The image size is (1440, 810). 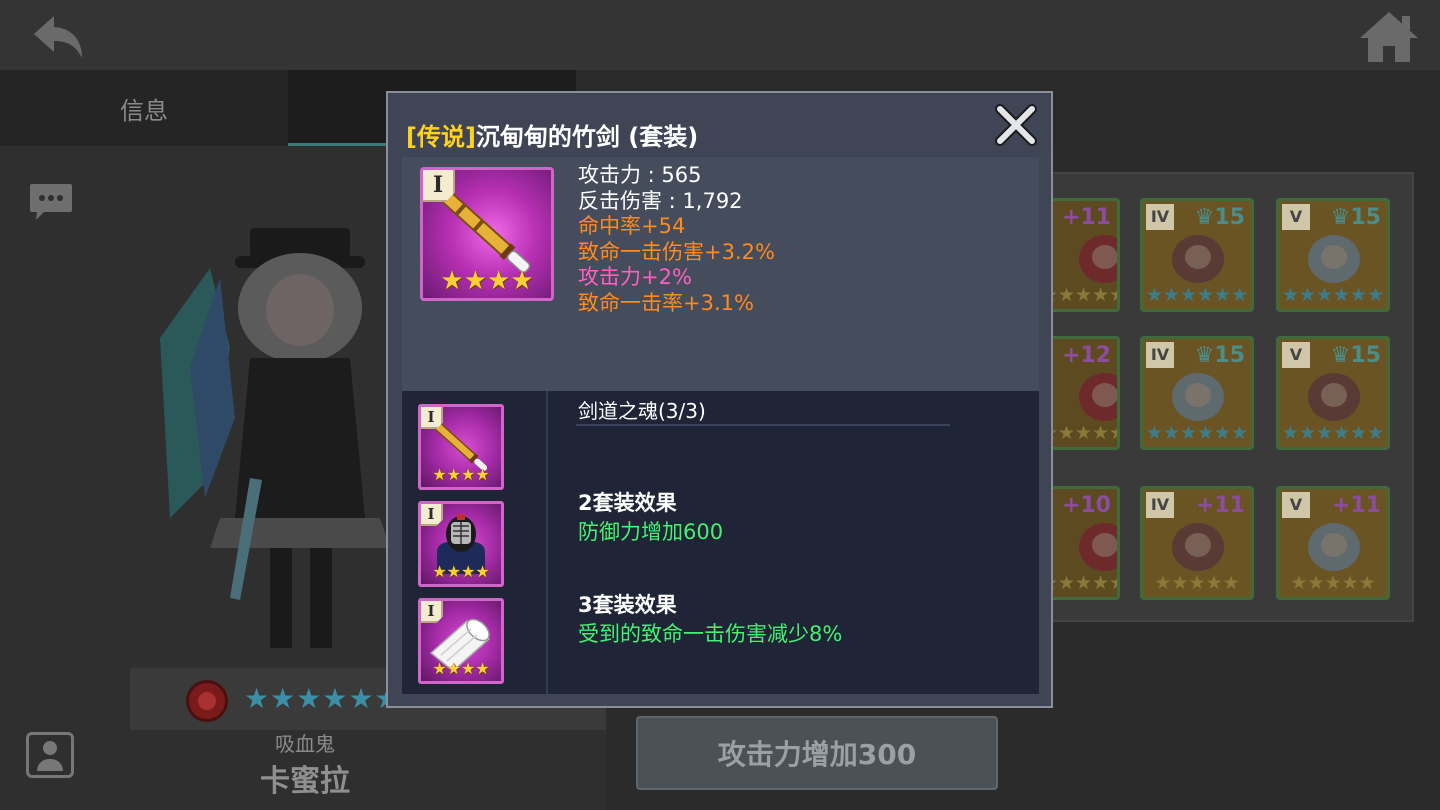 What do you see at coordinates (763, 425) in the screenshot?
I see `set-divider` at bounding box center [763, 425].